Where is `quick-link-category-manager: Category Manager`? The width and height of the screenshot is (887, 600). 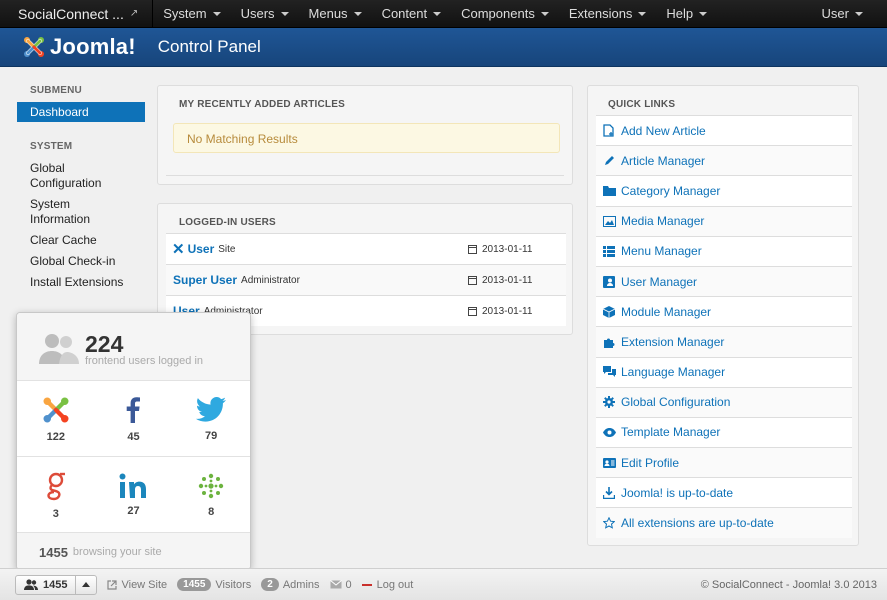
quick-link-category-manager: Category Manager is located at coordinates (724, 190).